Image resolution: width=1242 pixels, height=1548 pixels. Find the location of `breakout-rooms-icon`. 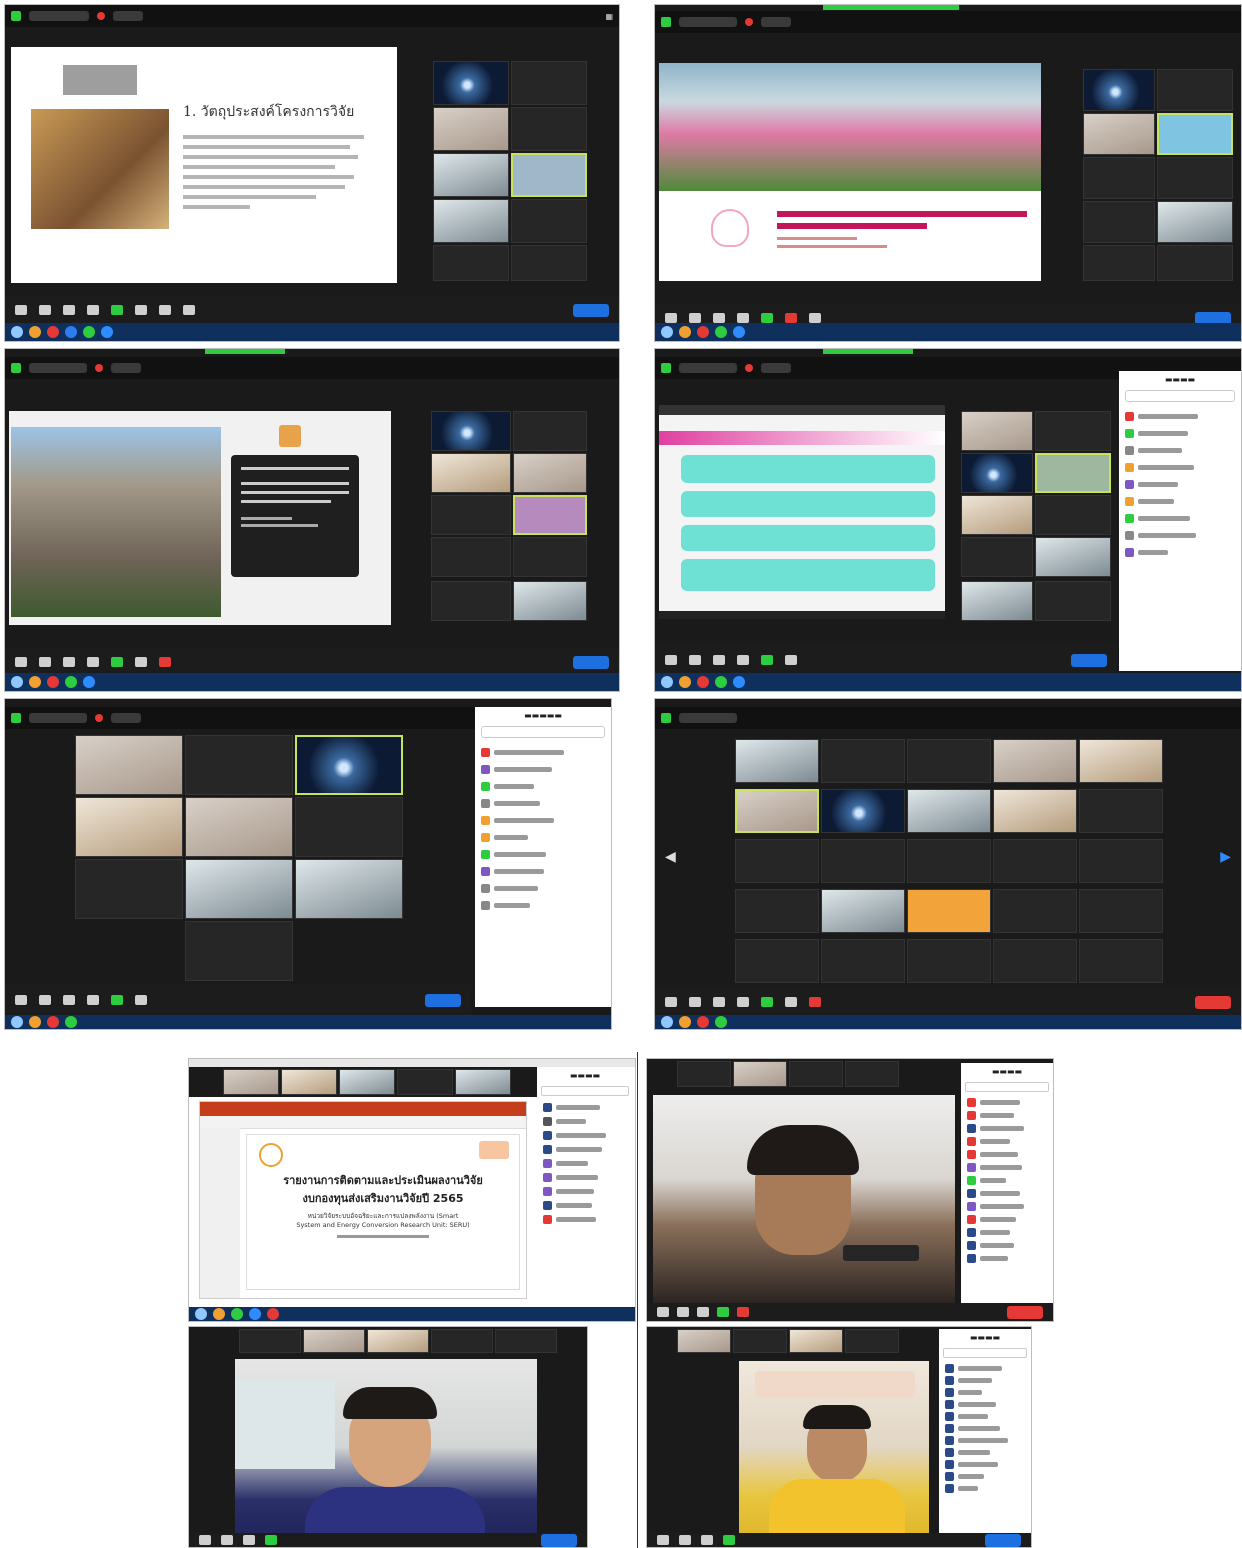

breakout-rooms-icon is located at coordinates (165, 310).